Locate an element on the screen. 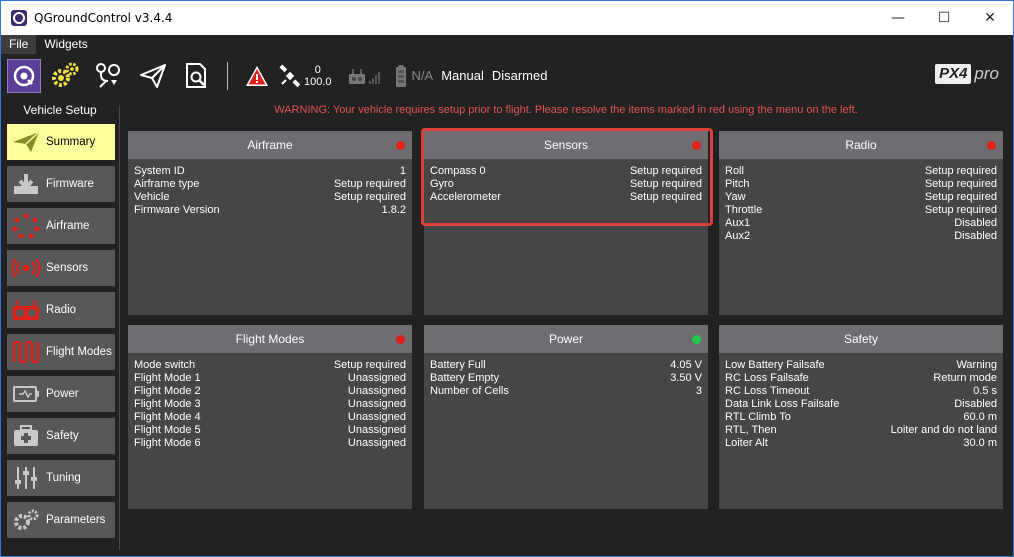 The image size is (1014, 557). row-value: 3 is located at coordinates (698, 391).